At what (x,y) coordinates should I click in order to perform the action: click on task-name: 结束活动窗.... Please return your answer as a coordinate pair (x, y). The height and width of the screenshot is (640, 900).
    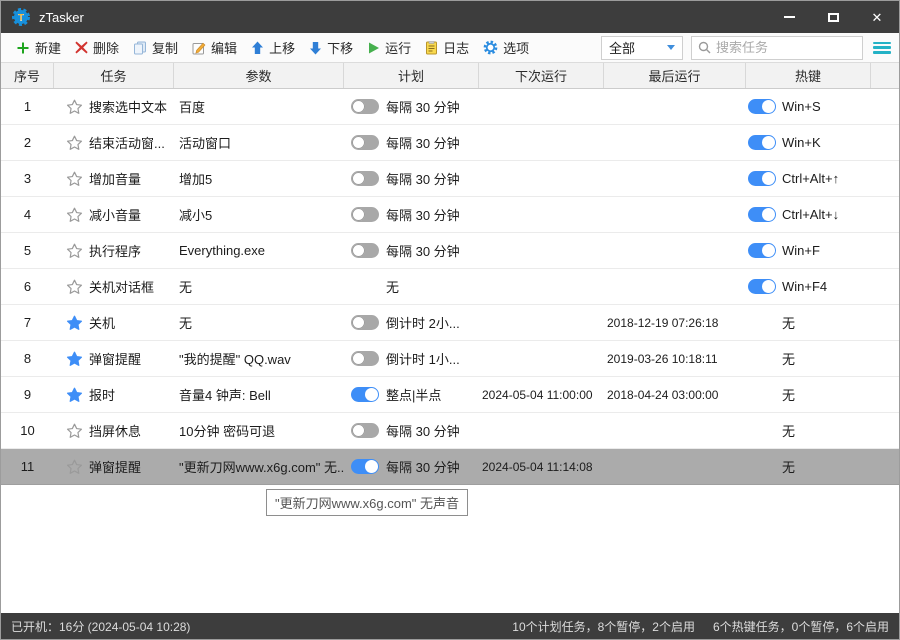
    Looking at the image, I should click on (127, 143).